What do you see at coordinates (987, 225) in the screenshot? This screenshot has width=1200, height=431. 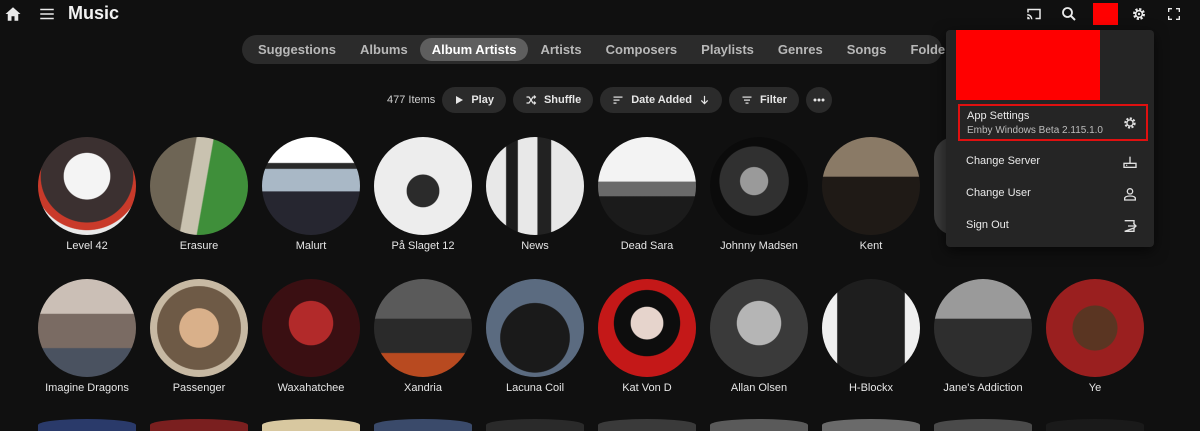 I see `sign-out-label: Sign Out` at bounding box center [987, 225].